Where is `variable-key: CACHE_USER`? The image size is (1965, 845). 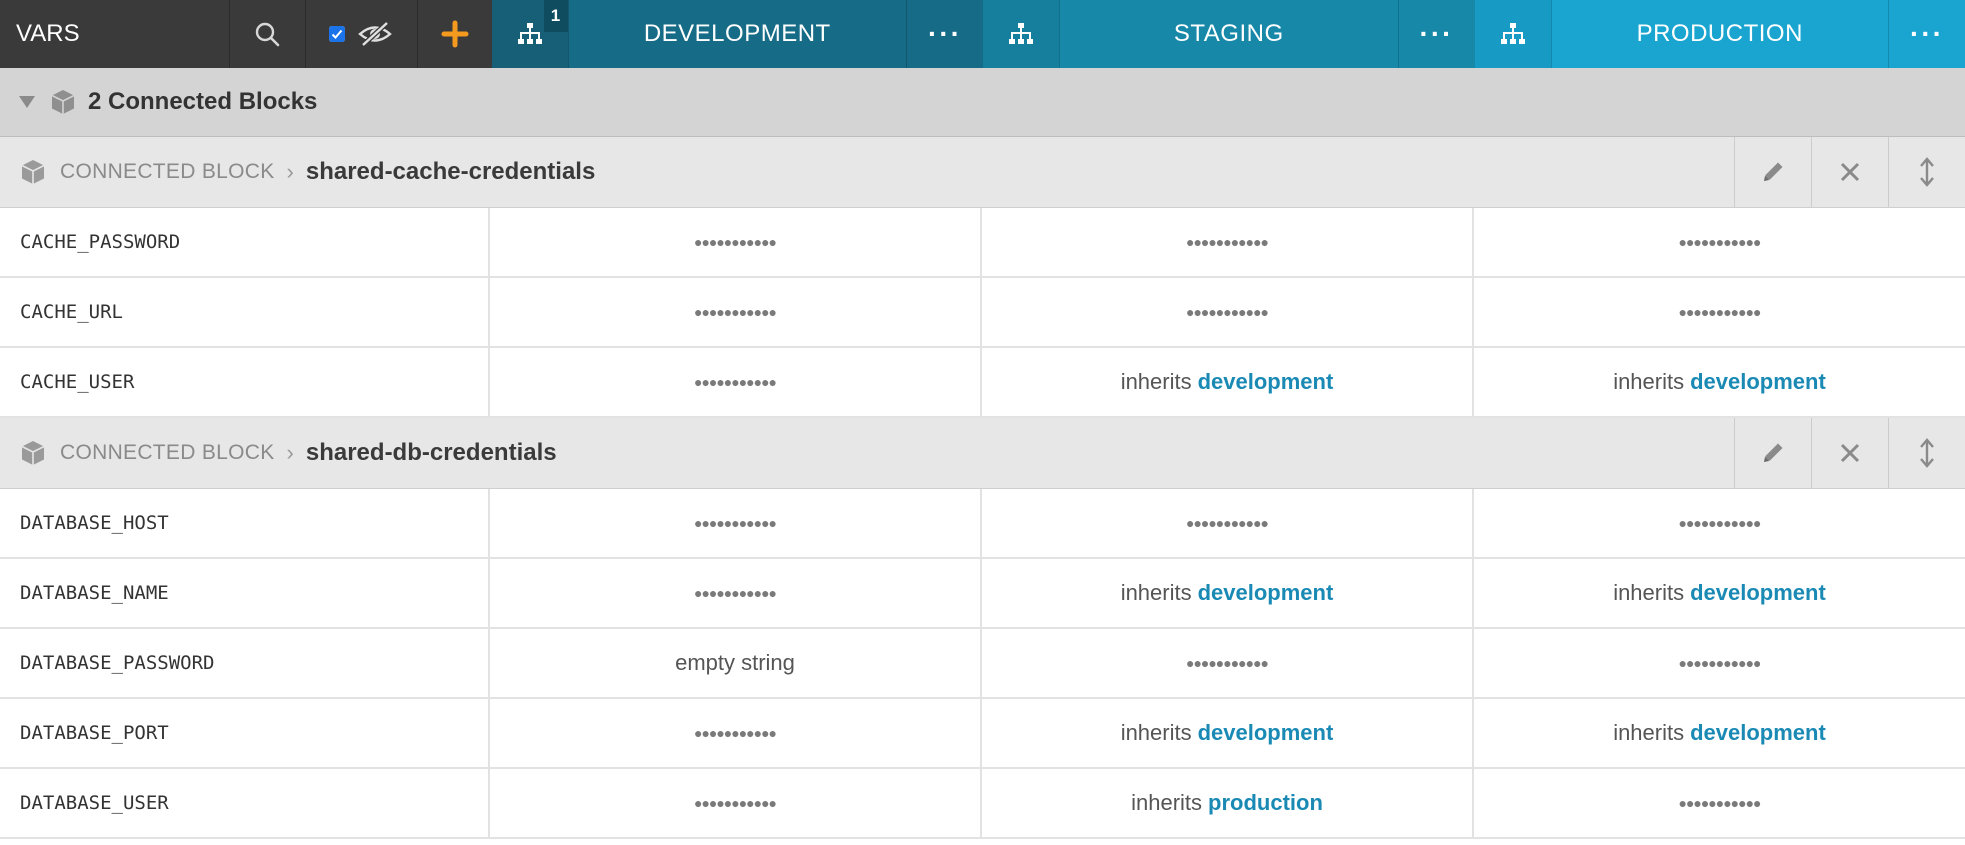 variable-key: CACHE_USER is located at coordinates (245, 382).